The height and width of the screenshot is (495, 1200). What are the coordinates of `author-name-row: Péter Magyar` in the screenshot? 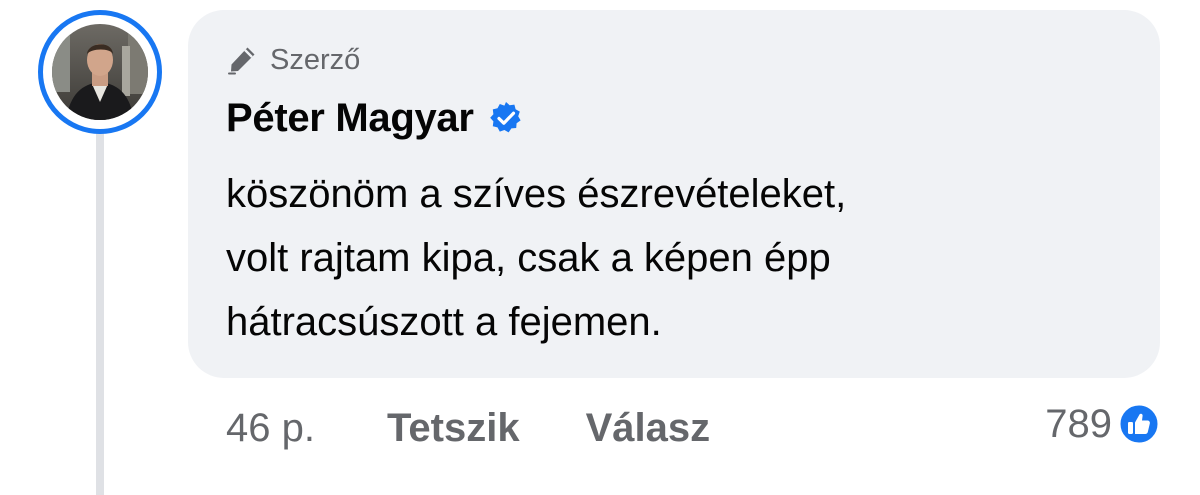 It's located at (375, 118).